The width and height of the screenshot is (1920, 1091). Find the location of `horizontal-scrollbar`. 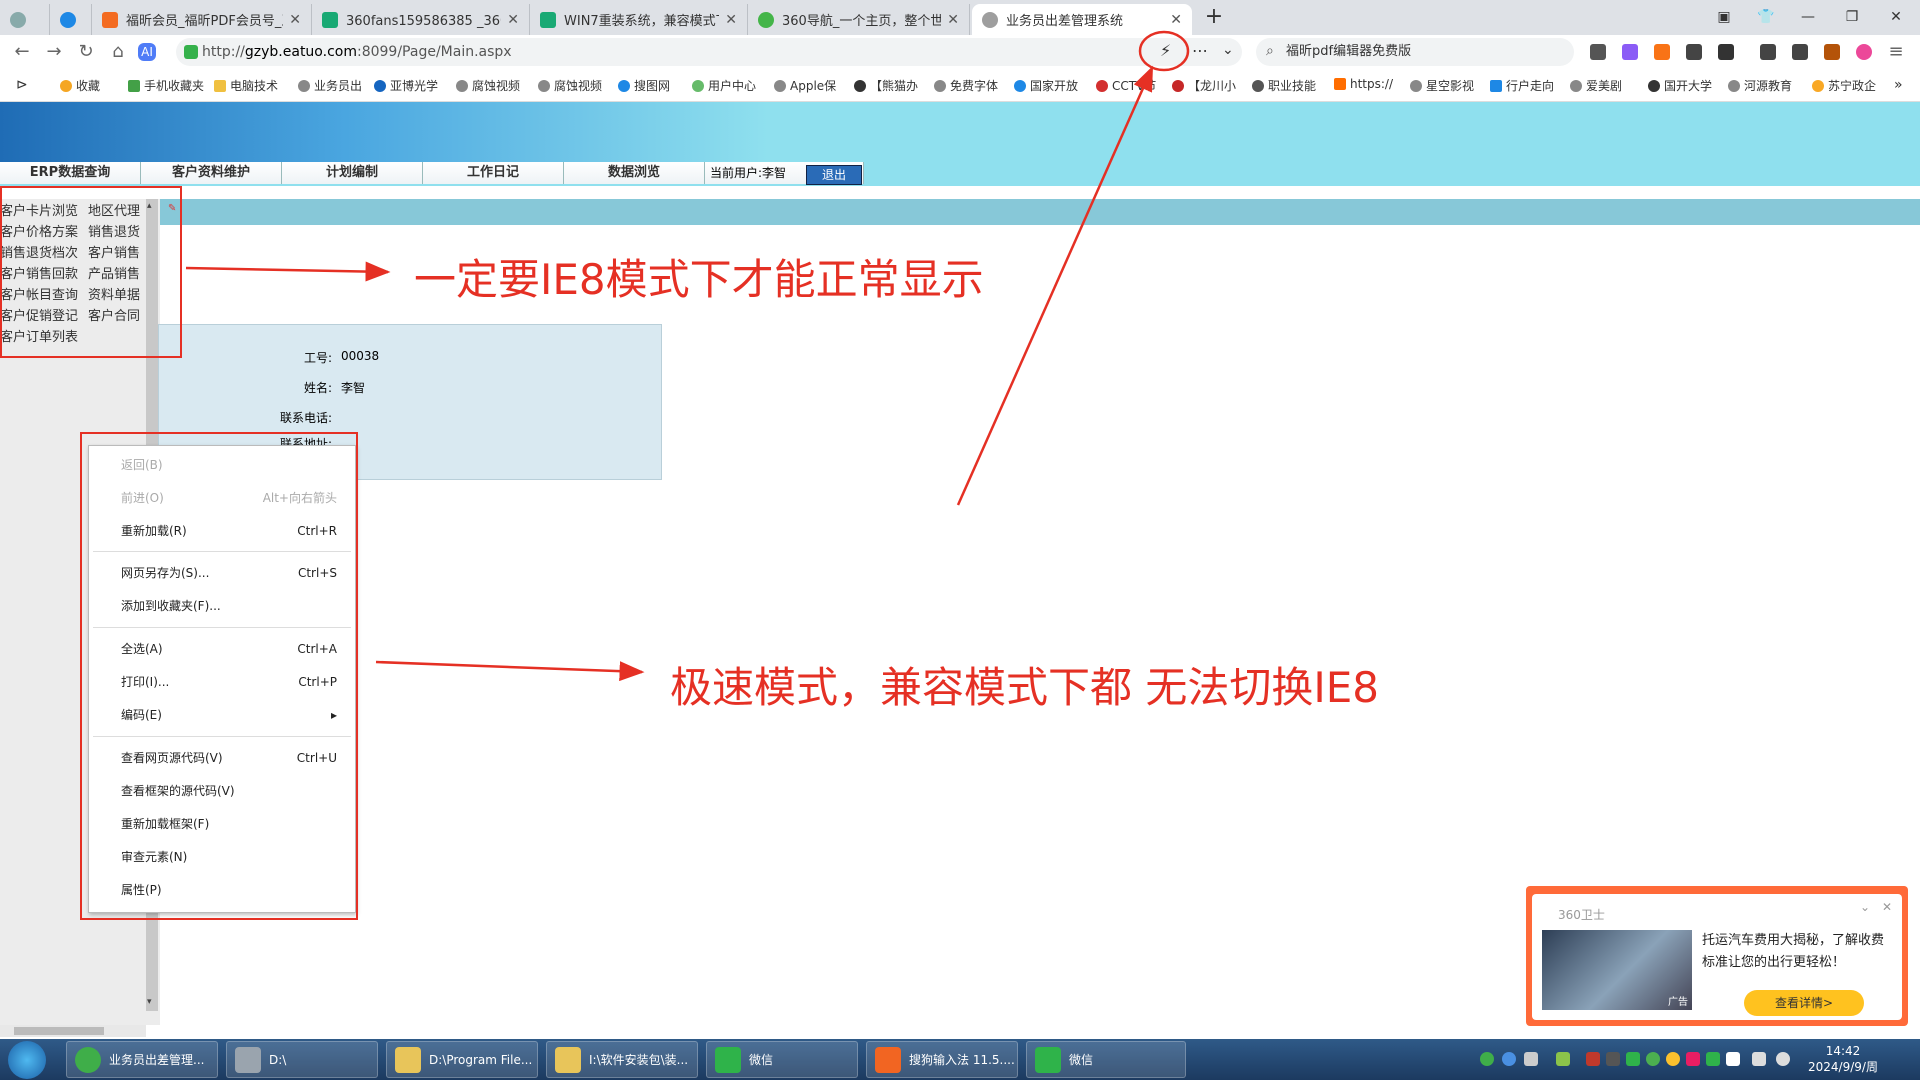

horizontal-scrollbar is located at coordinates (73, 1031).